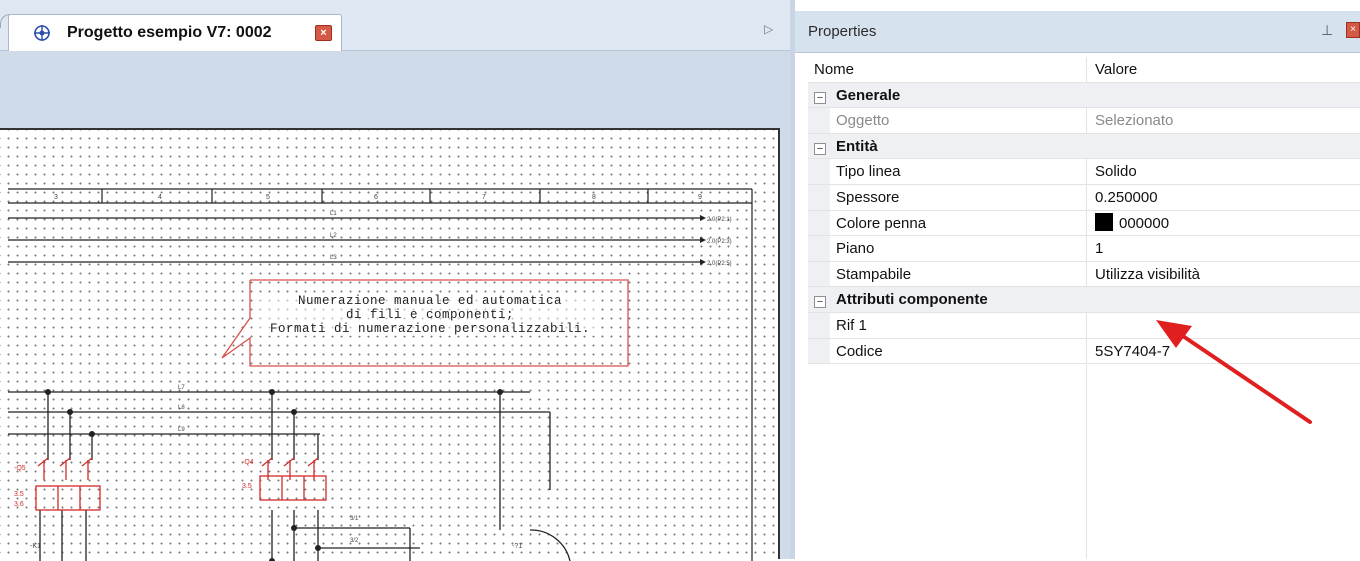  What do you see at coordinates (430, 301) in the screenshot?
I see `note-line-1: Numerazione manuale ed automatica` at bounding box center [430, 301].